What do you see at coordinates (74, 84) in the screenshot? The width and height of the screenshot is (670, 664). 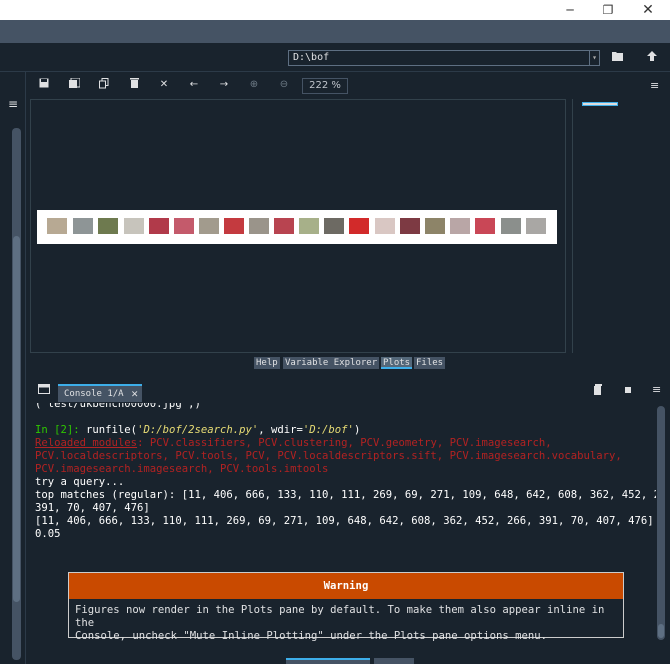 I see `save-all-icon` at bounding box center [74, 84].